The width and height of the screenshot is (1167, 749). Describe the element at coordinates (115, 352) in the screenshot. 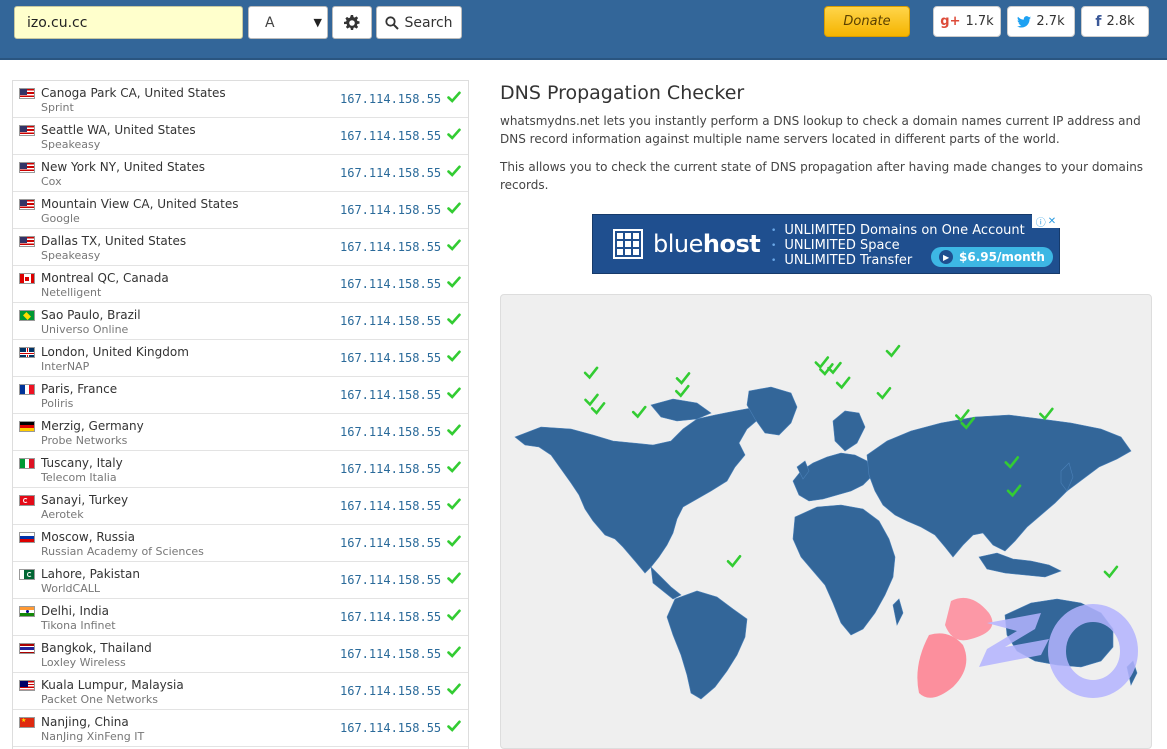

I see `result-location: London, United Kingdom` at that location.